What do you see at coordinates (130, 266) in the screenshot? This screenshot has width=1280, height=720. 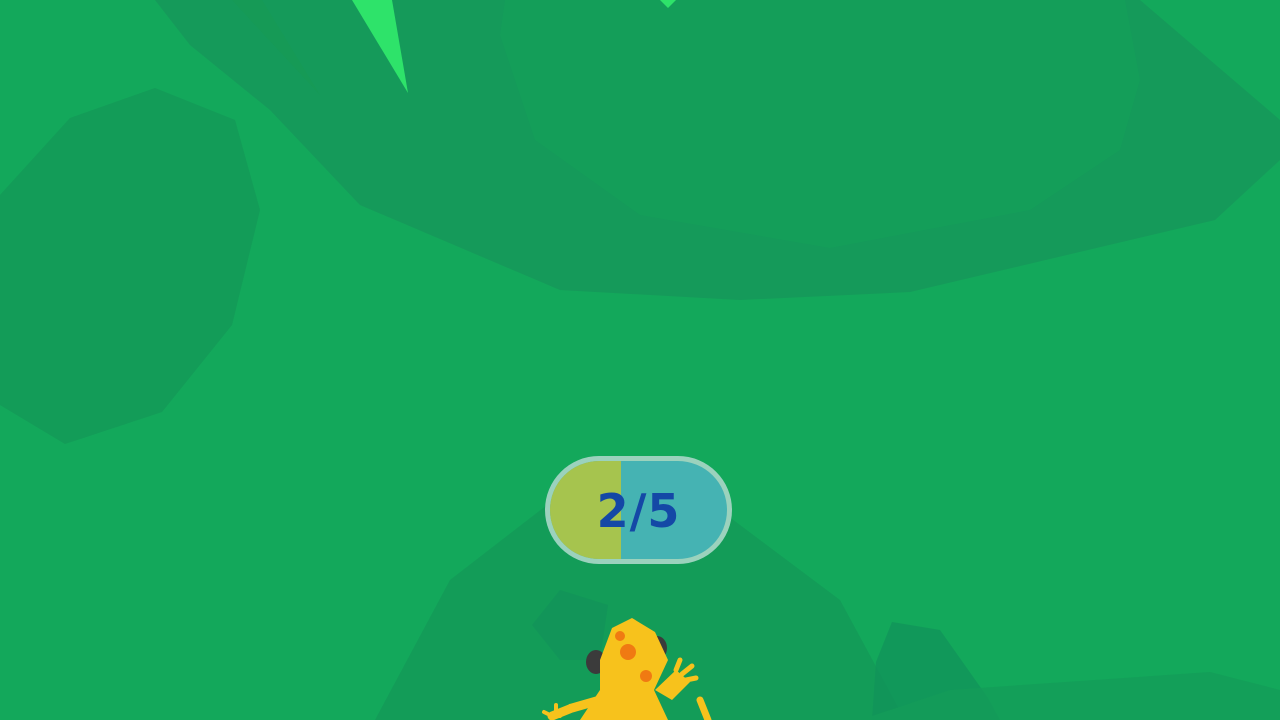 I see `left-boulder` at bounding box center [130, 266].